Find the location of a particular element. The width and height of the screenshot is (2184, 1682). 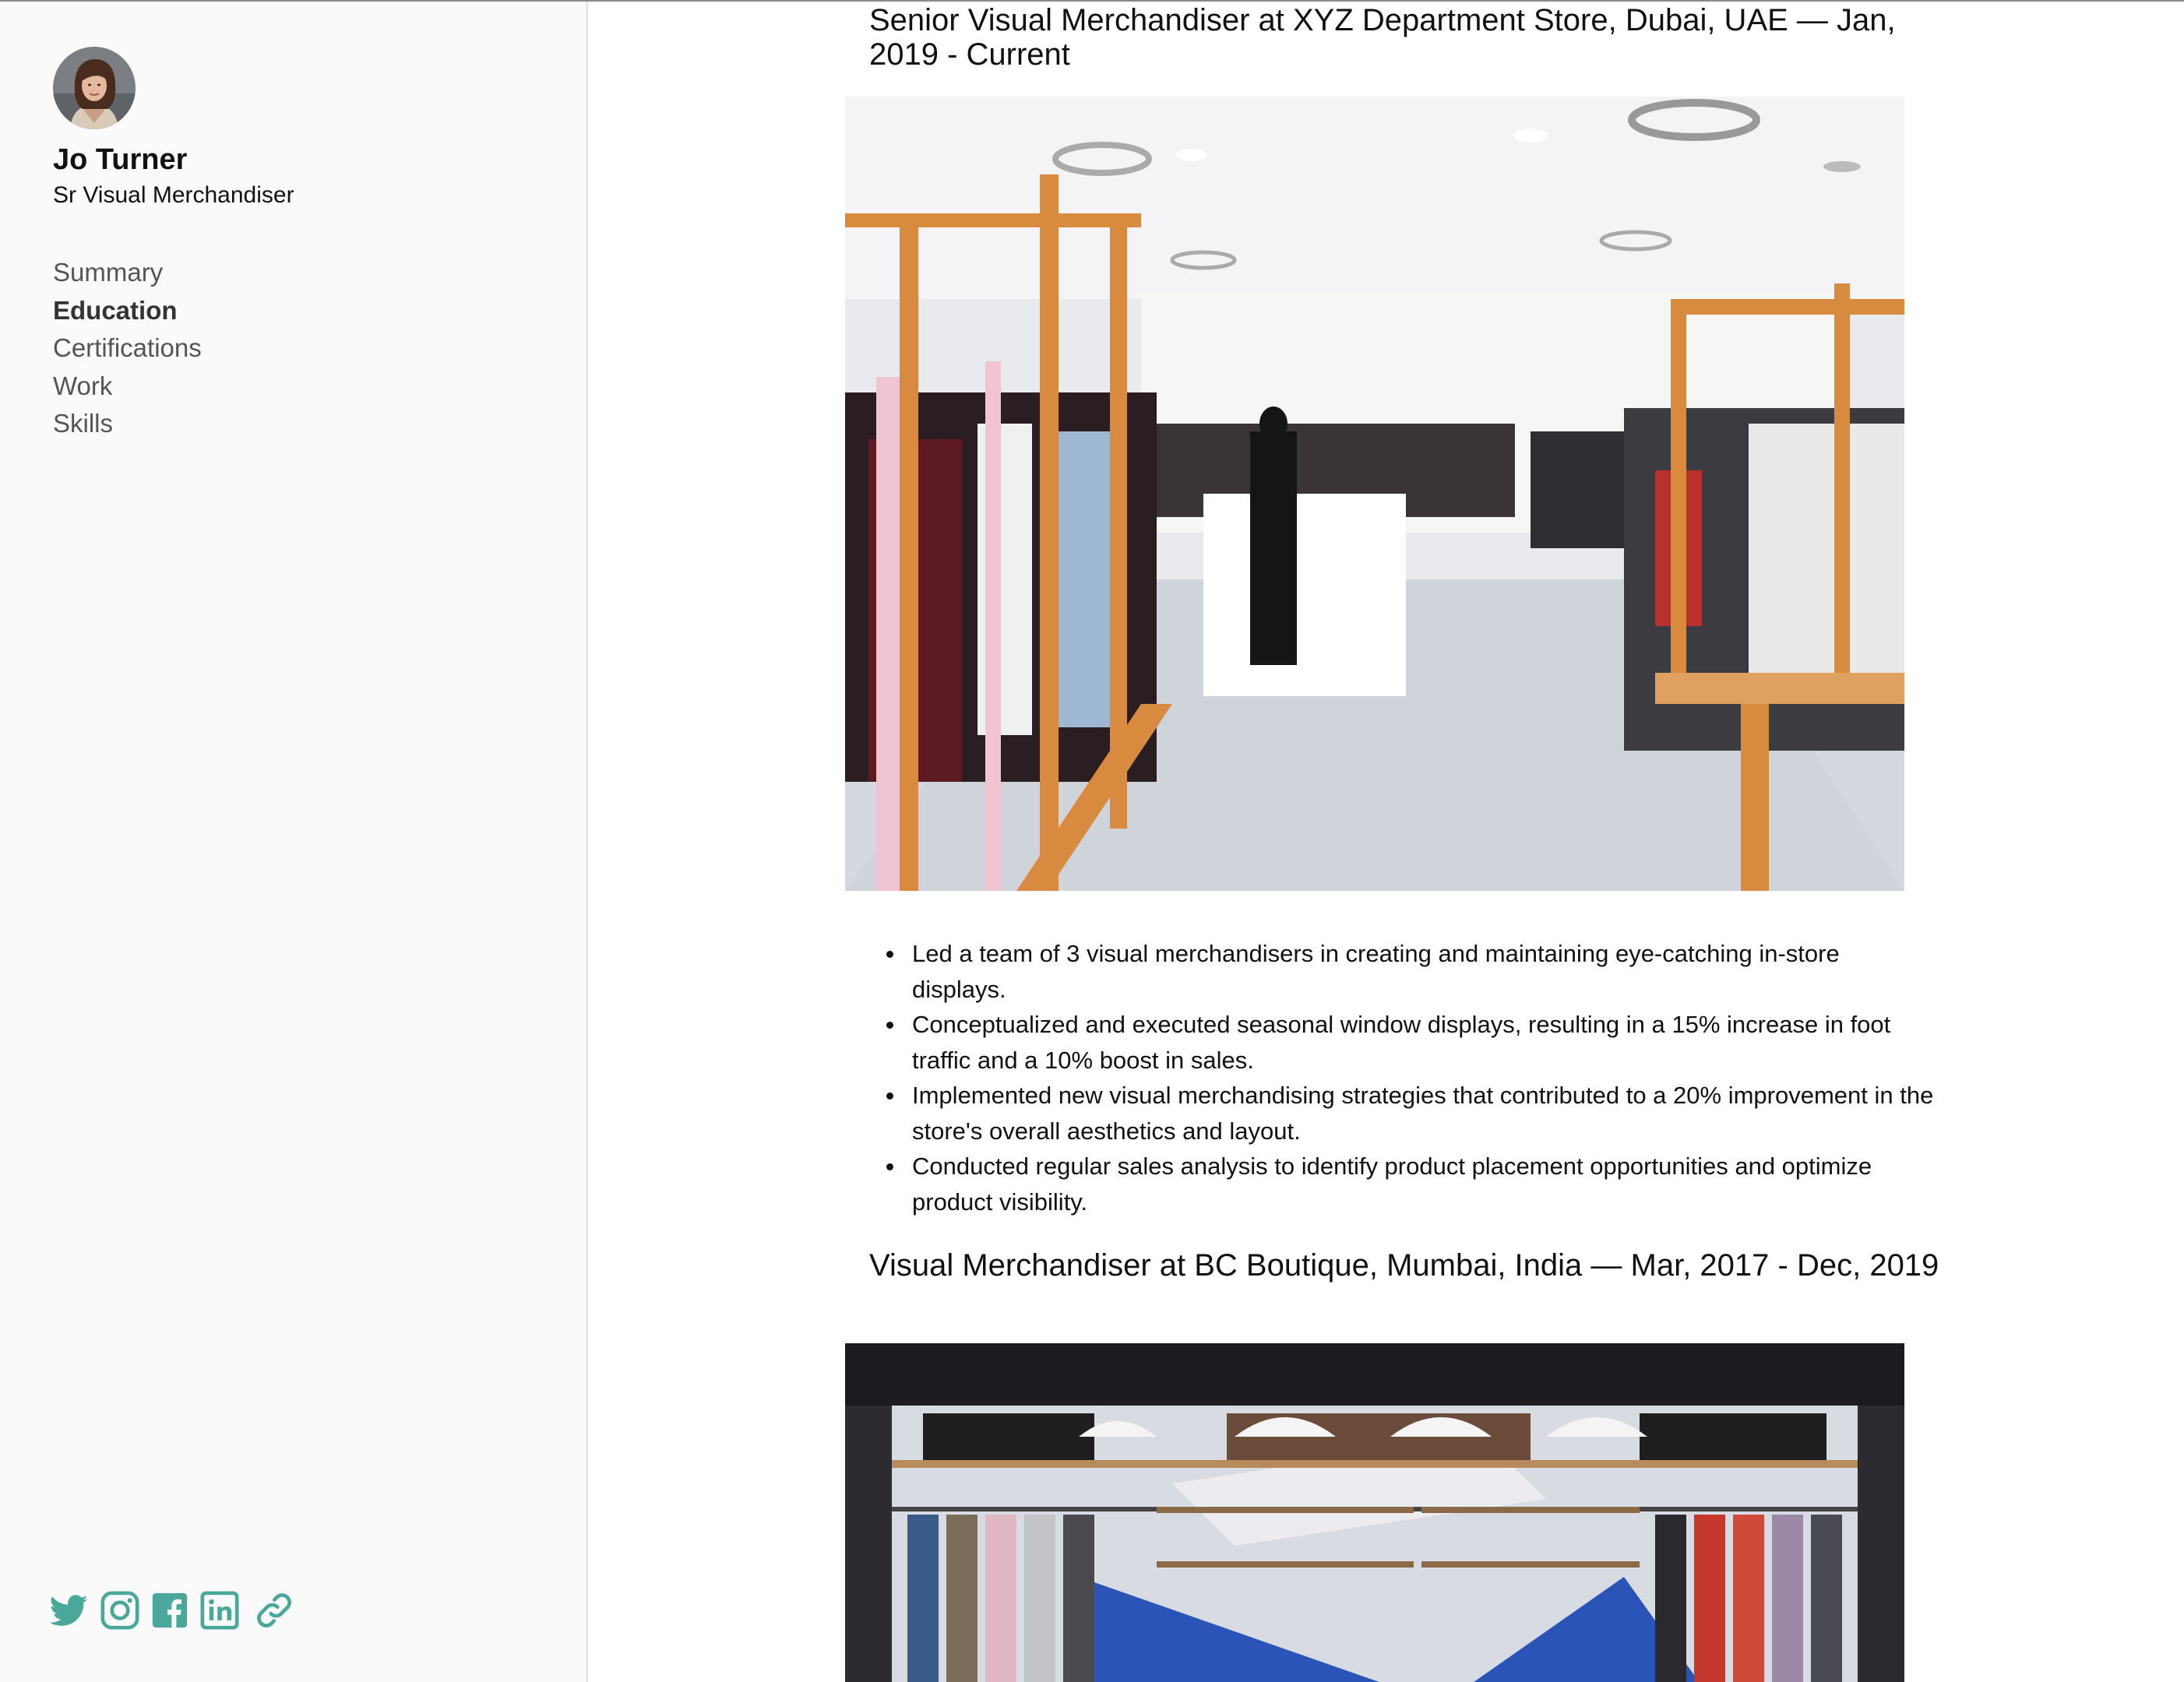

nav-item-work: Work is located at coordinates (127, 387).